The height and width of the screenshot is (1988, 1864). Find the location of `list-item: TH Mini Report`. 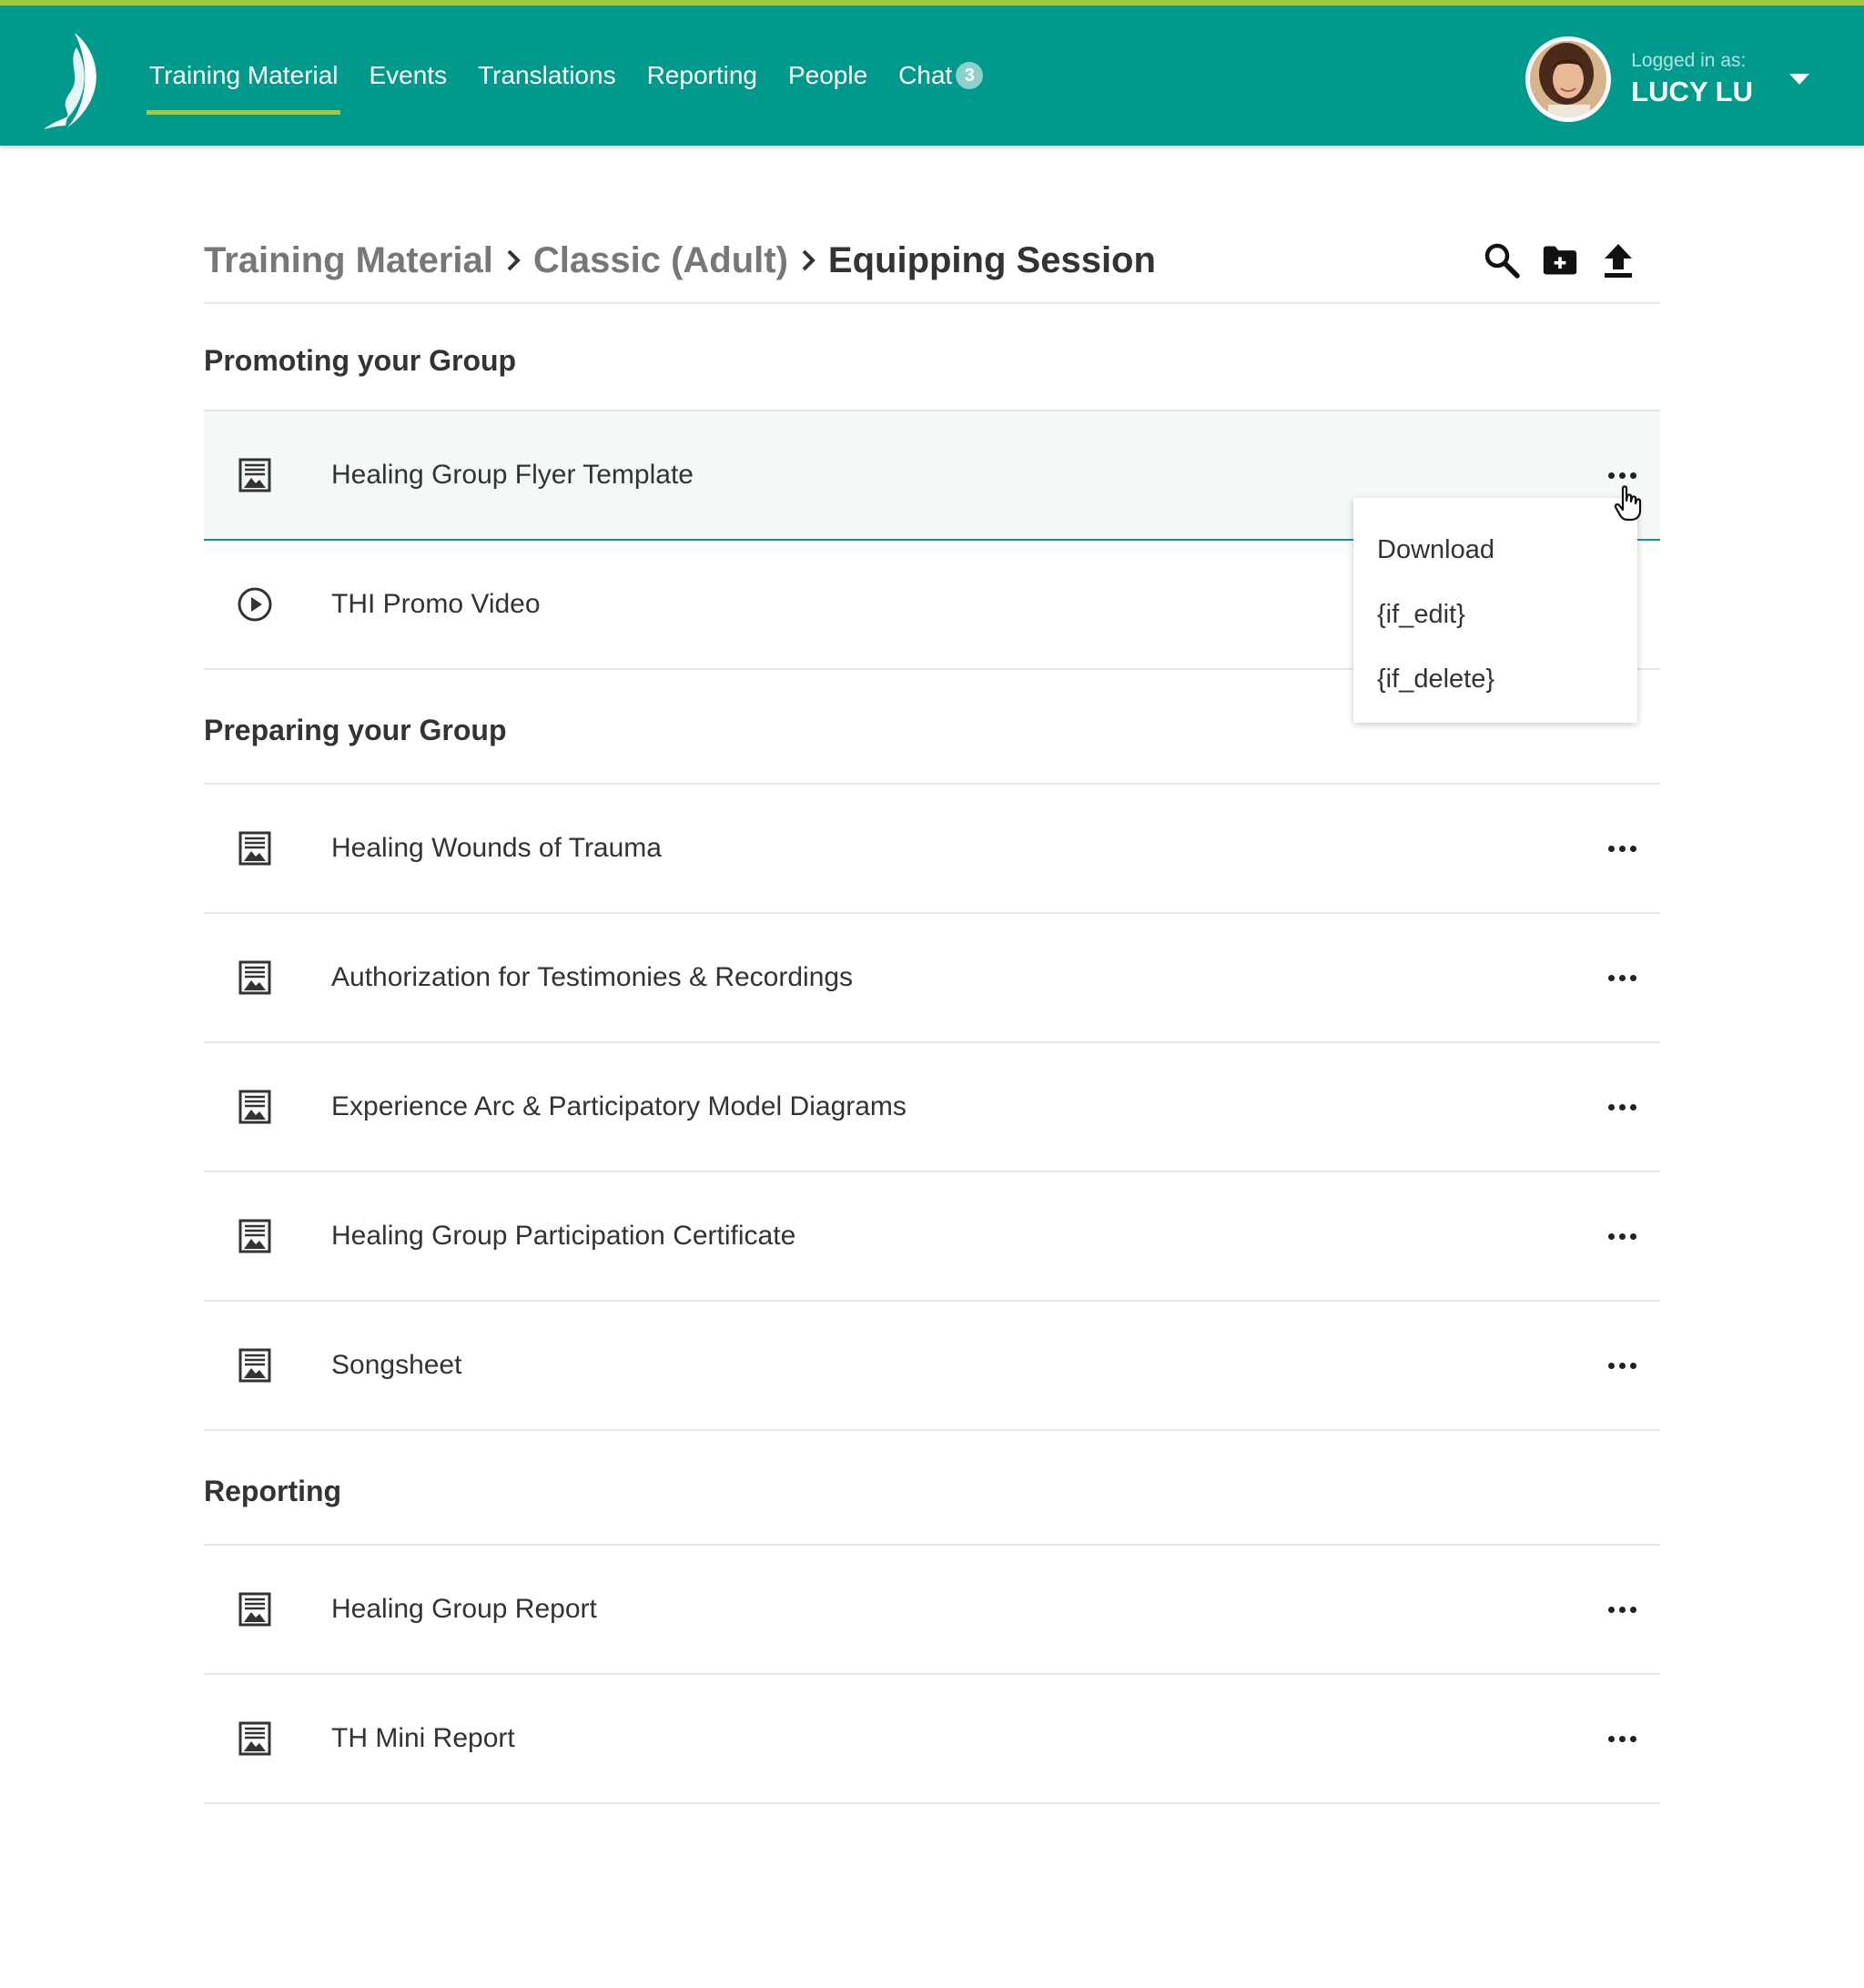

list-item: TH Mini Report is located at coordinates (932, 1740).